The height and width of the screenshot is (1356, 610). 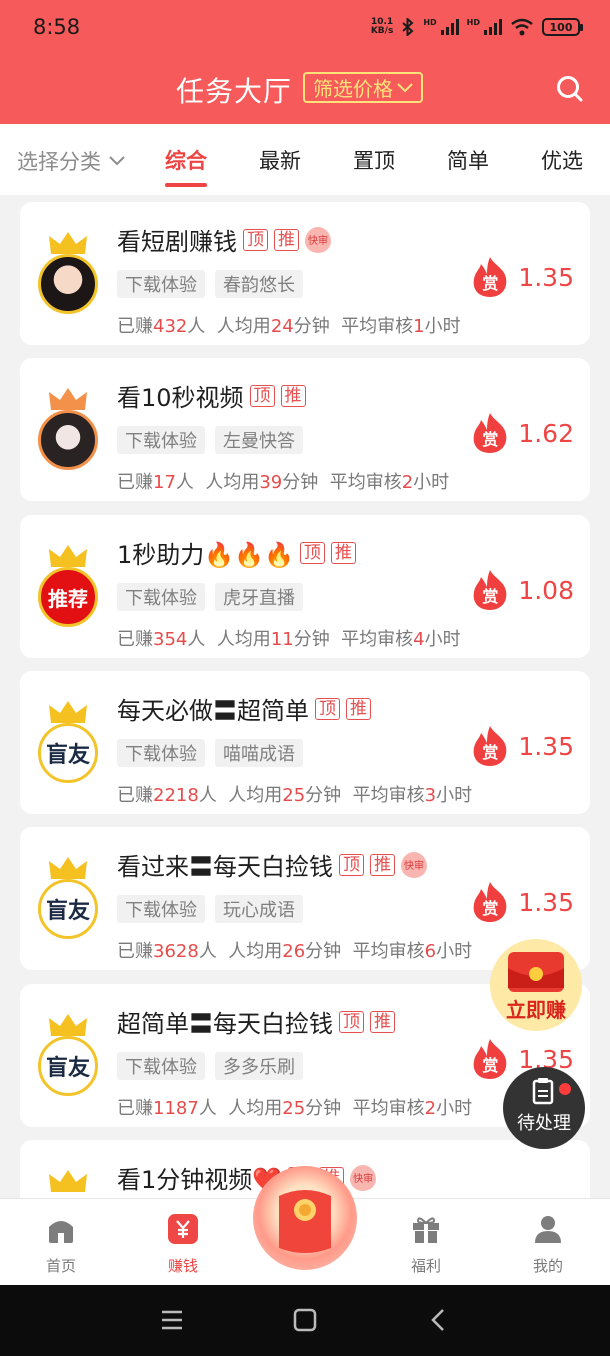 What do you see at coordinates (280, 160) in the screenshot?
I see `tab-latest: 最新` at bounding box center [280, 160].